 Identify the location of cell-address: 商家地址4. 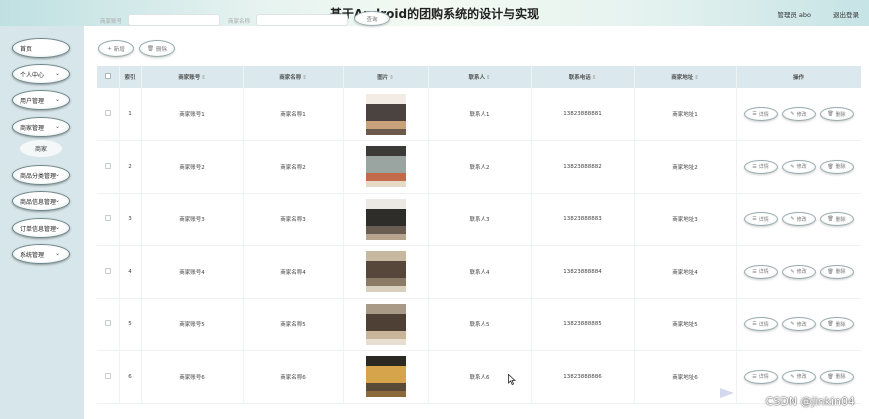
(685, 272).